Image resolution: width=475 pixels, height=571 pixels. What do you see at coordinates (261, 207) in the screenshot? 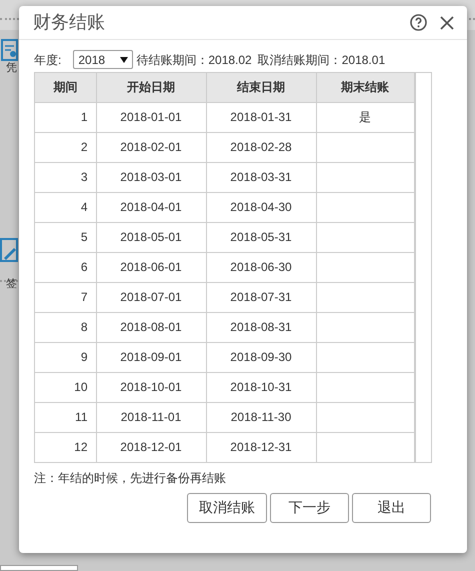
I see `table-cell: 2018-04-30` at bounding box center [261, 207].